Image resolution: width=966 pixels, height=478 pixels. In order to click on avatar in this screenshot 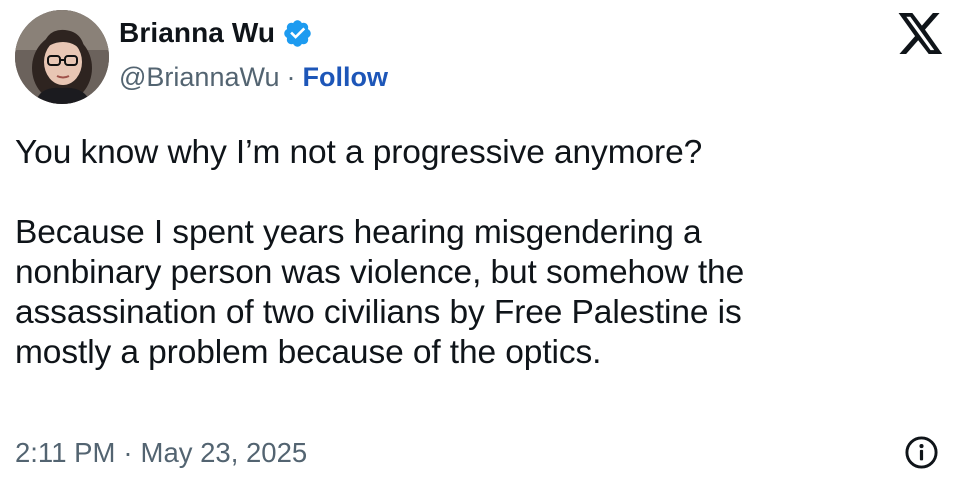, I will do `click(62, 57)`.